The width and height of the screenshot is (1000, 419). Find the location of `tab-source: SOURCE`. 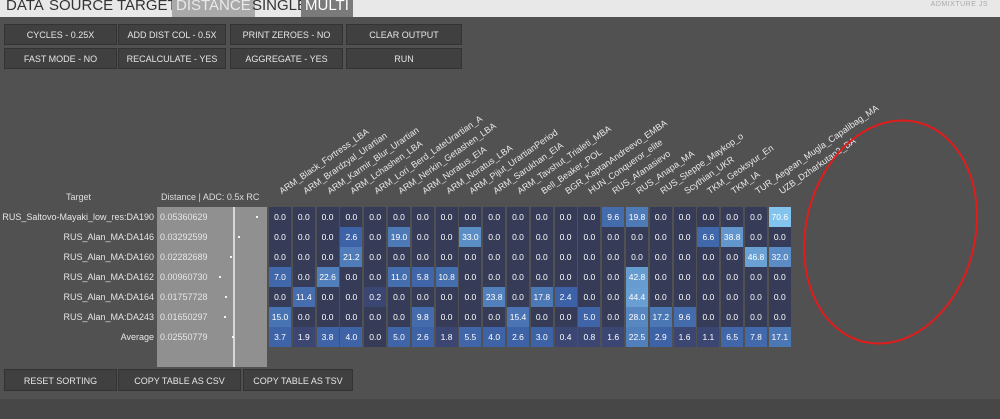

tab-source: SOURCE is located at coordinates (81, 8).